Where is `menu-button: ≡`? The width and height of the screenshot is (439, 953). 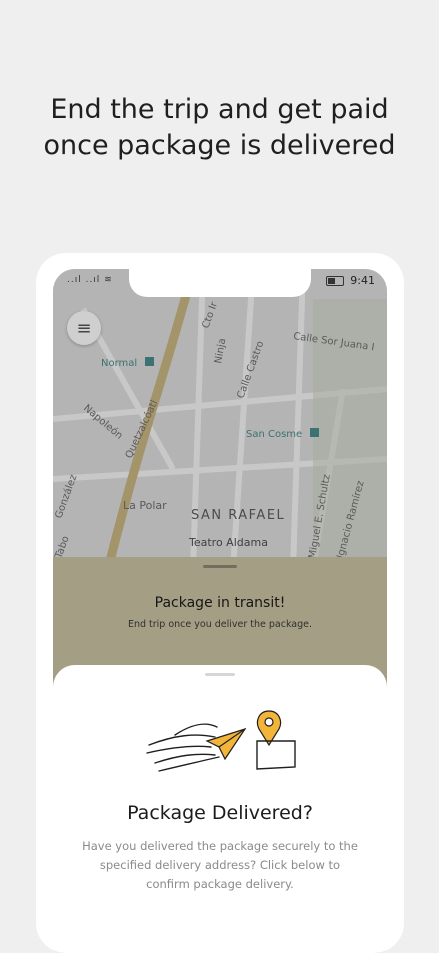
menu-button: ≡ is located at coordinates (84, 328).